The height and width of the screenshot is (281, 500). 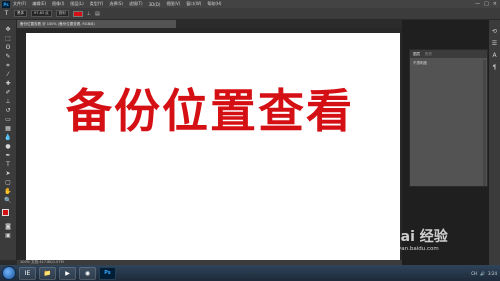 I want to click on taskbar-ie: IE, so click(x=27, y=273).